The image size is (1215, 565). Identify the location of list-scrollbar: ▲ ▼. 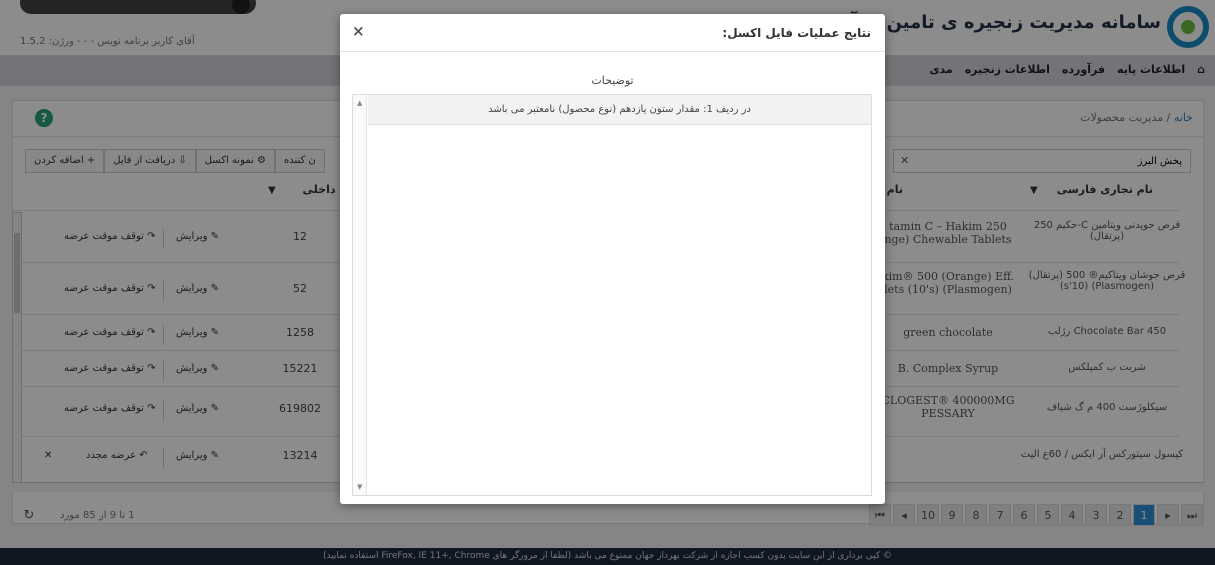
(360, 295).